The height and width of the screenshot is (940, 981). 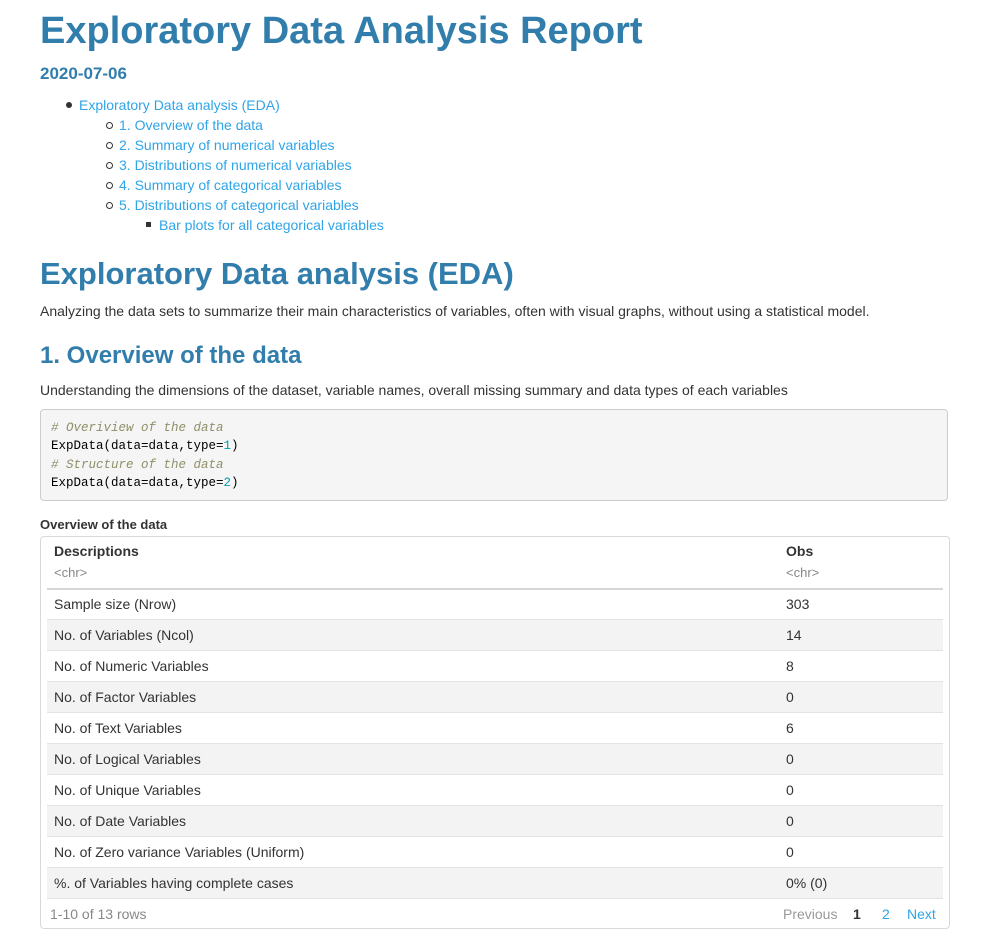 I want to click on cell-description: No. of Numeric Variables, so click(x=131, y=666).